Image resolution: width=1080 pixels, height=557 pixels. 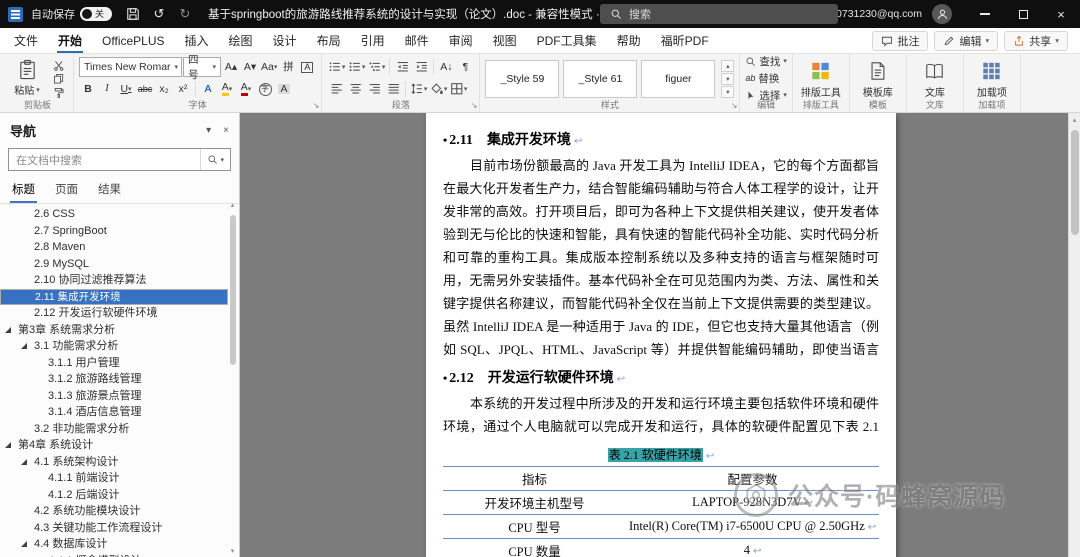 What do you see at coordinates (678, 79) in the screenshot?
I see `style-box: figuer` at bounding box center [678, 79].